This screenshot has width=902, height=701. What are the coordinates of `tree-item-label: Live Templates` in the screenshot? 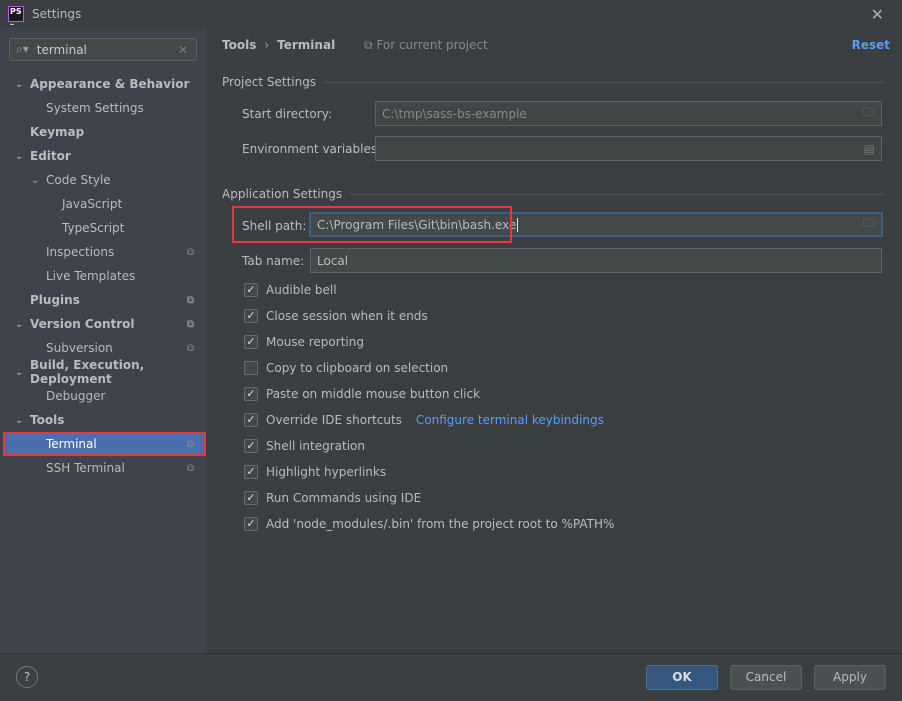 It's located at (91, 276).